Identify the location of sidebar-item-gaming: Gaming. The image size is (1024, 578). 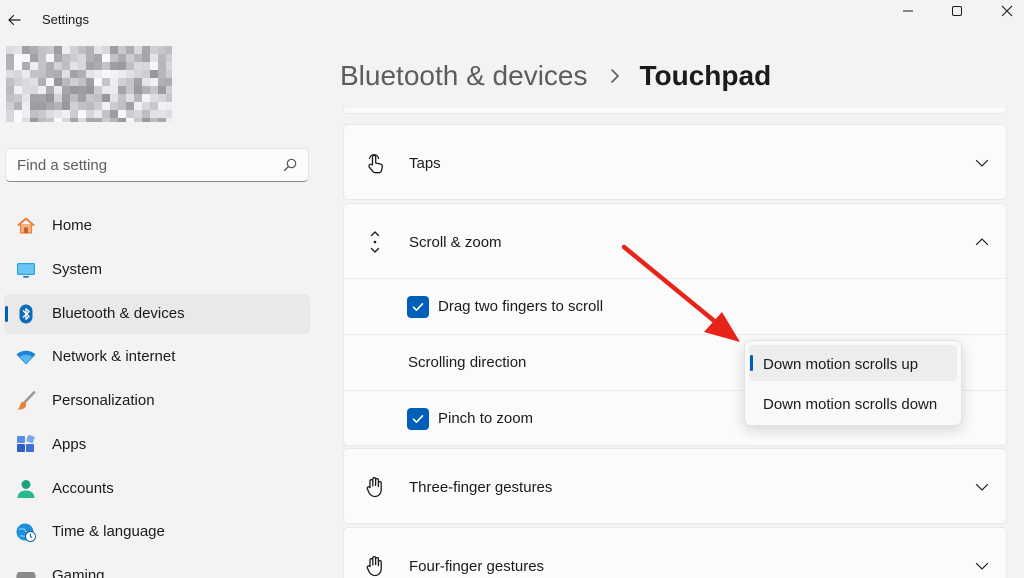
(157, 567).